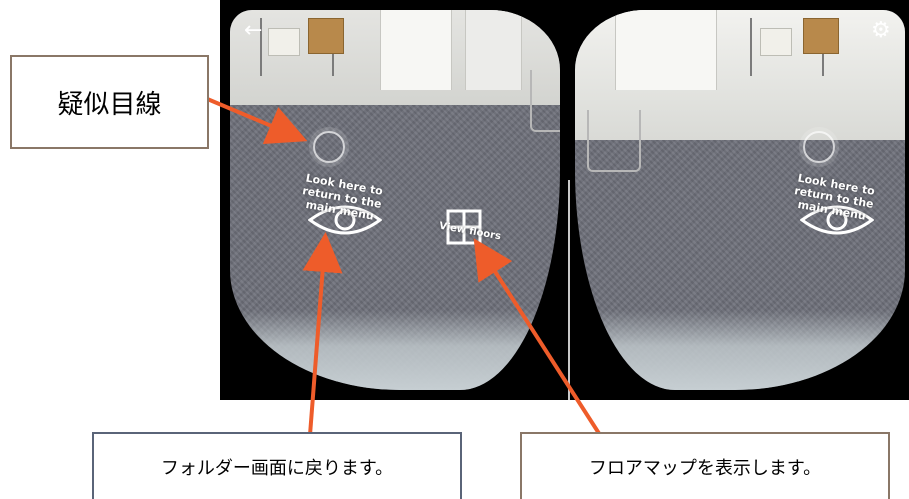 The image size is (909, 499). What do you see at coordinates (277, 465) in the screenshot?
I see `return-folder-callout: フォルダー画面に戻ります。` at bounding box center [277, 465].